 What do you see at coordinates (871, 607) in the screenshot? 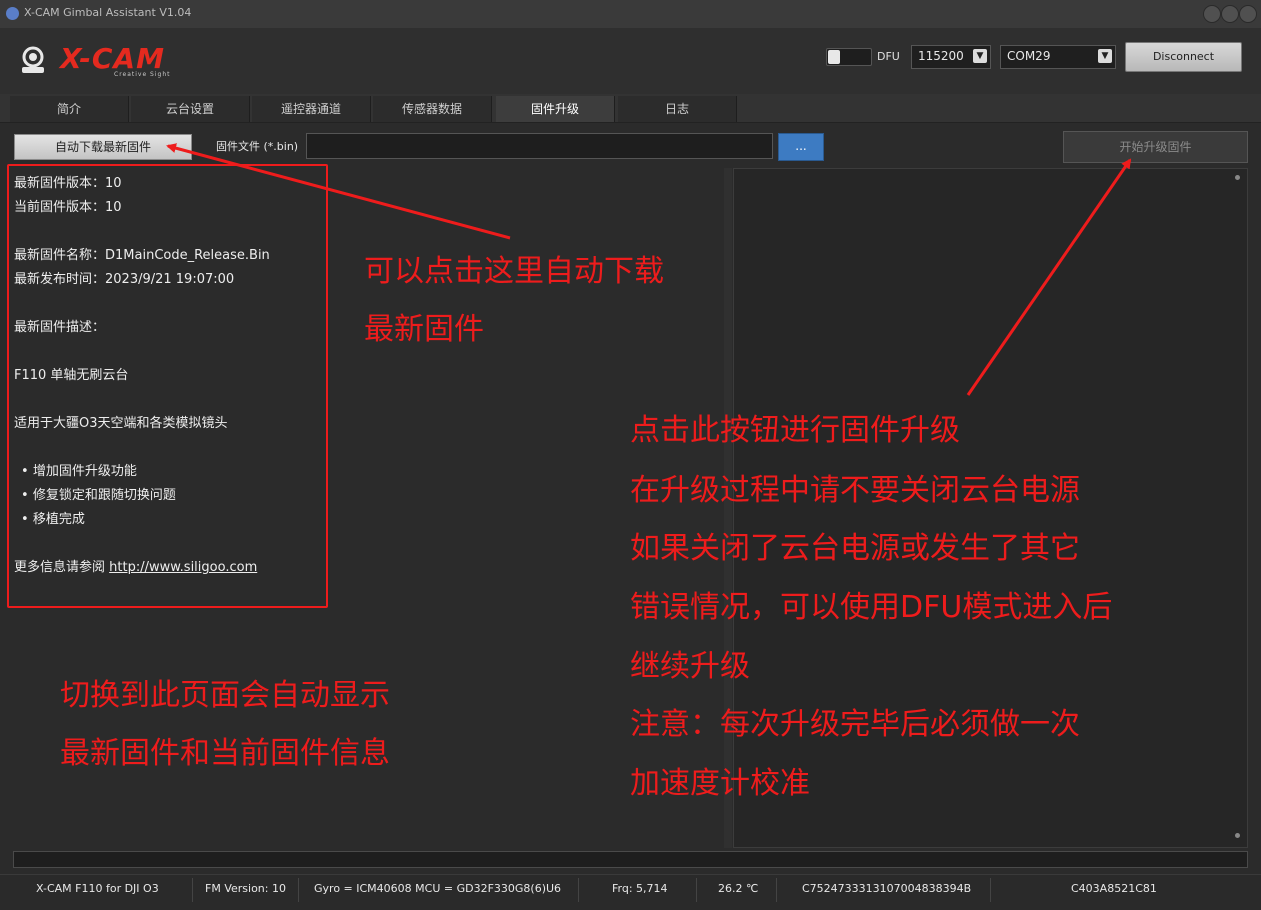
I see `annotation-text: 错误情况，可以使用DFU模式进入后` at bounding box center [871, 607].